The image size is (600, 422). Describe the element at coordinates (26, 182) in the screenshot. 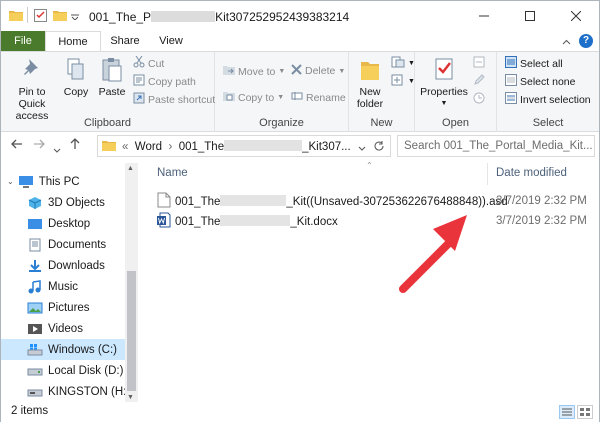

I see `this-pc-icon` at that location.